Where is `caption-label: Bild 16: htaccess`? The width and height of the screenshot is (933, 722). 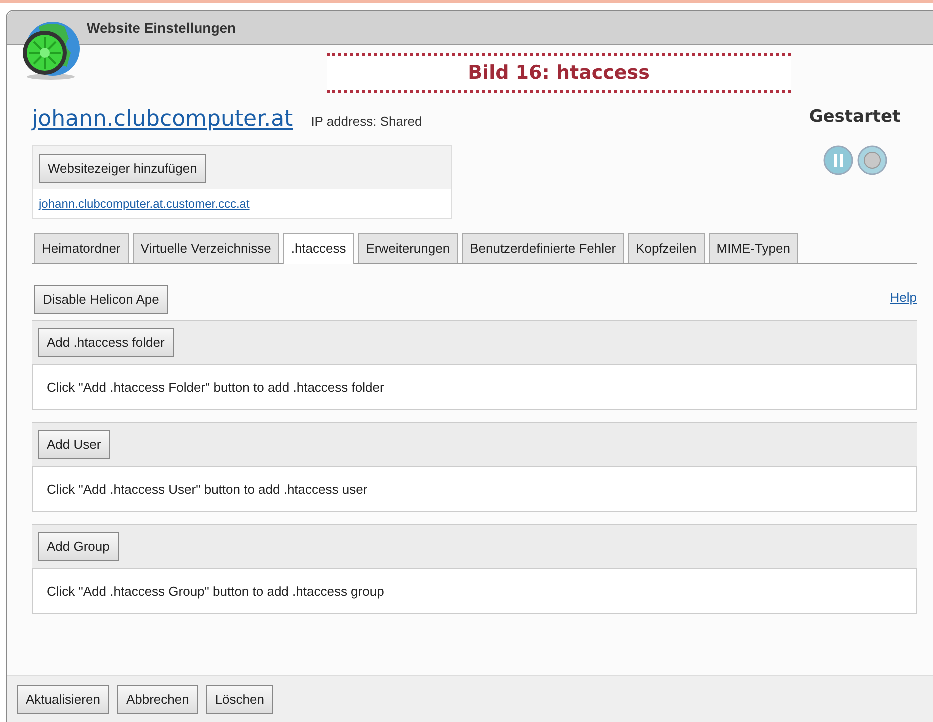
caption-label: Bild 16: htaccess is located at coordinates (559, 73).